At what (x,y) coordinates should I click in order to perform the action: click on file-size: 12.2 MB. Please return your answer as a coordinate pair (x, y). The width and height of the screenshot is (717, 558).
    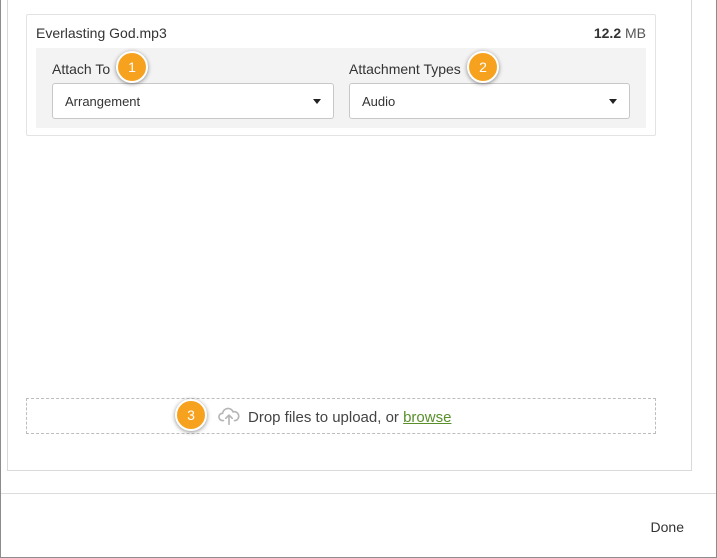
    Looking at the image, I should click on (620, 33).